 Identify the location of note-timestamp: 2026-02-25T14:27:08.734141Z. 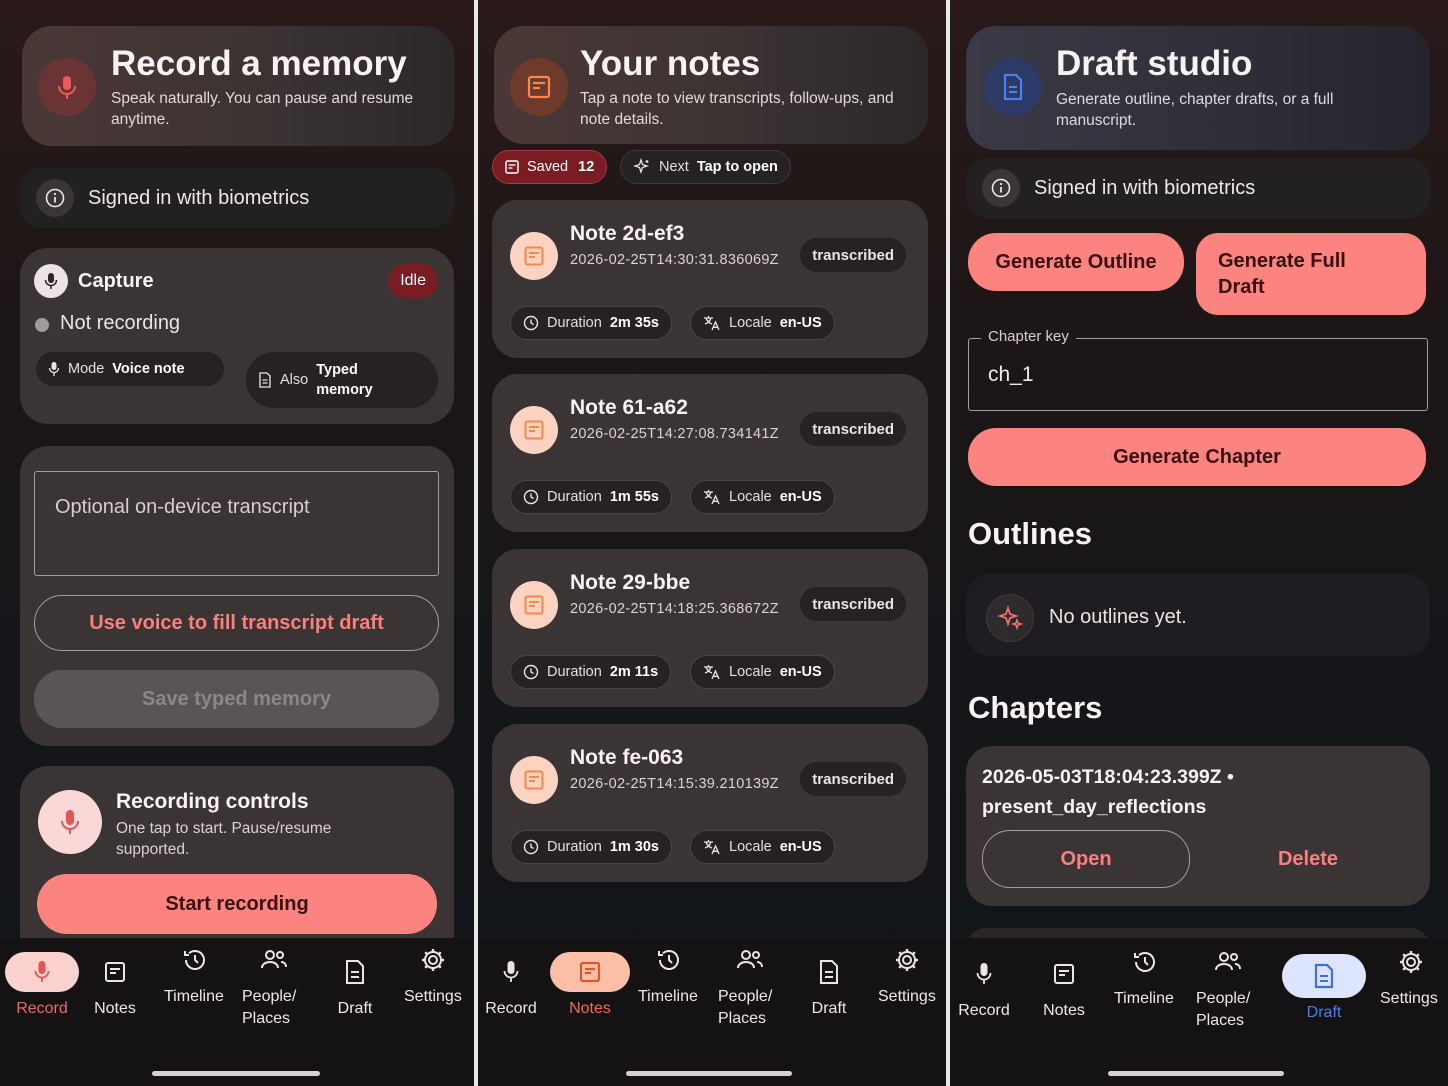
(674, 434).